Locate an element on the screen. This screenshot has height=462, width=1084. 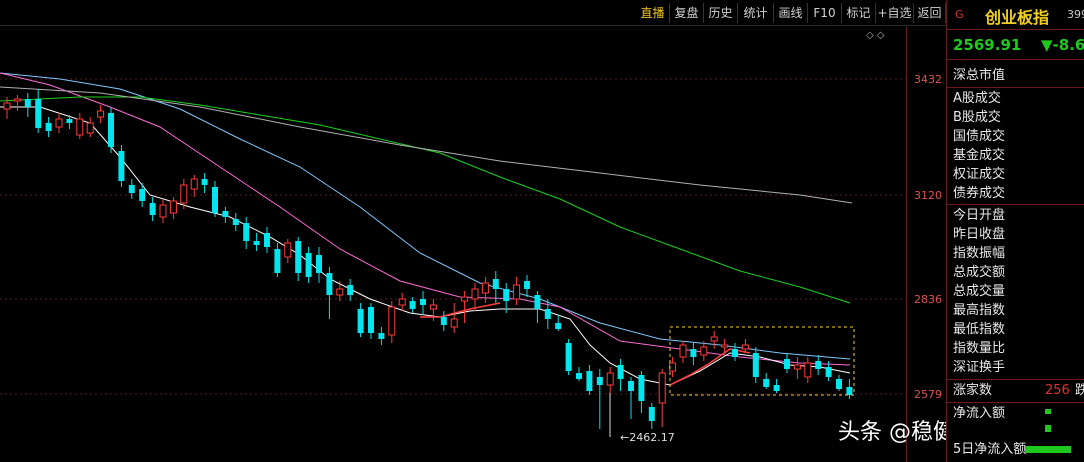
row-prev-close: 昨日收盘 is located at coordinates (979, 234).